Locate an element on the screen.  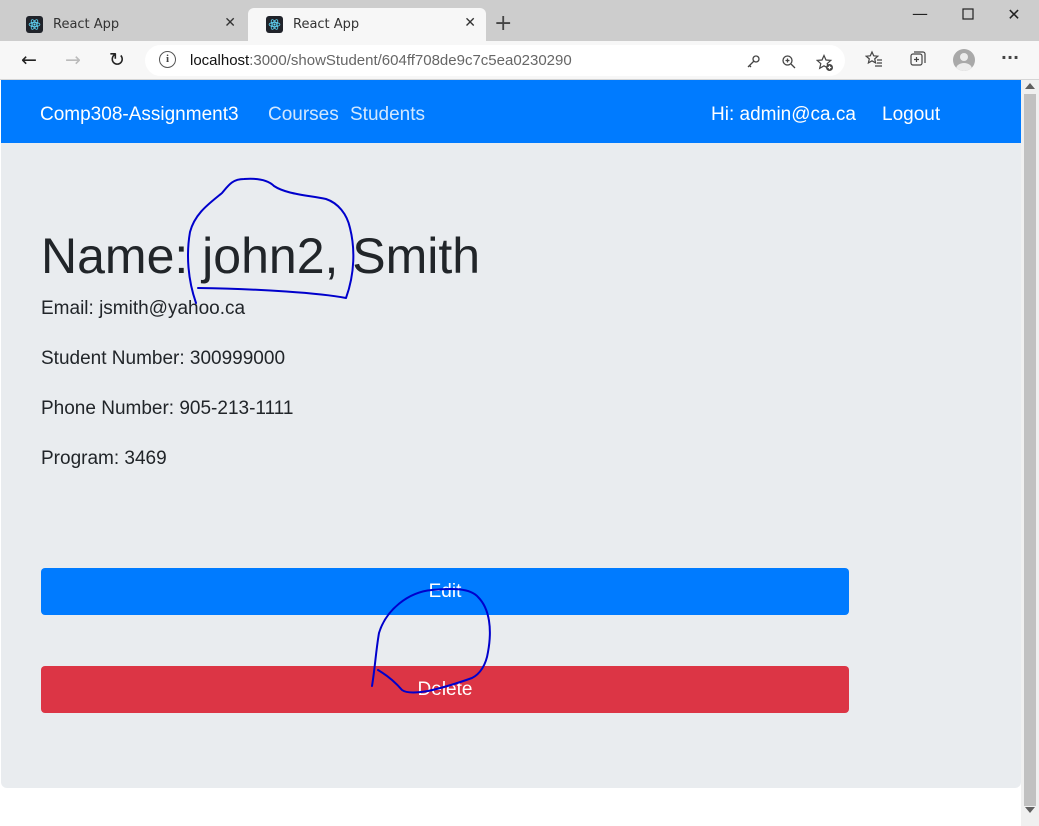
nav-link-students: Students is located at coordinates (387, 115).